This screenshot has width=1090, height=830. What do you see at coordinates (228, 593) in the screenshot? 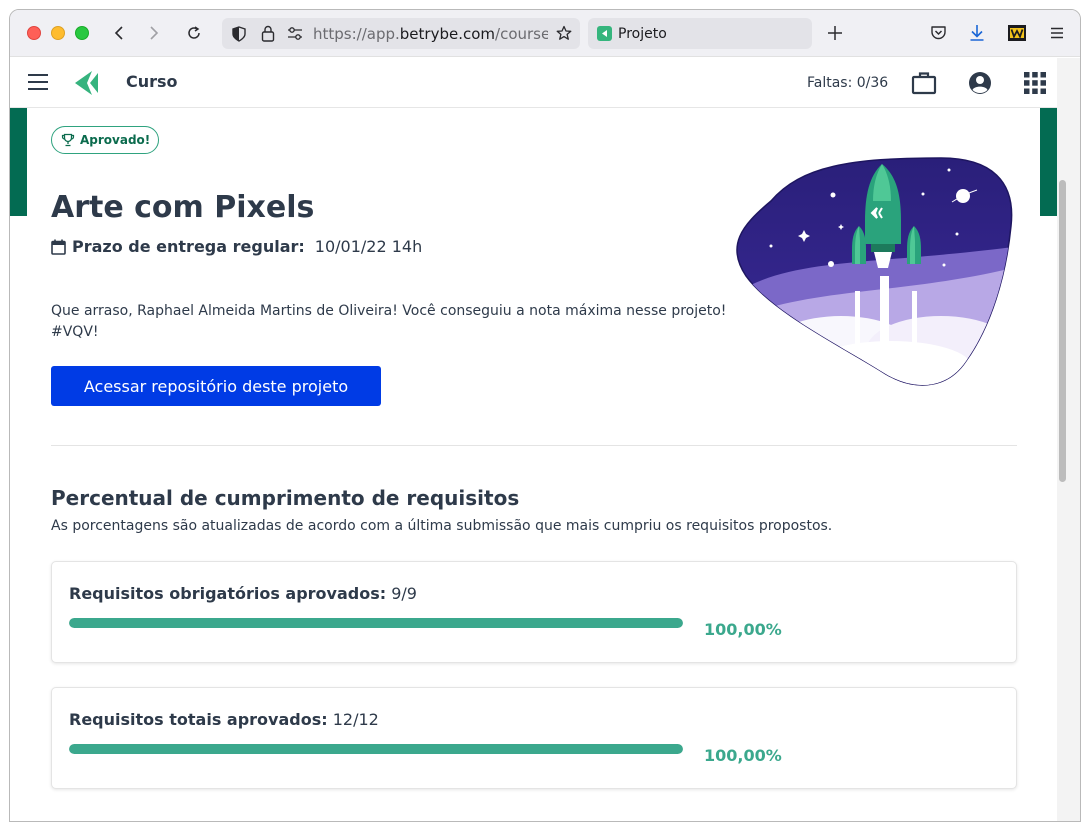
I see `requirement-label-text: Requisitos obrigatórios aprovados:` at bounding box center [228, 593].